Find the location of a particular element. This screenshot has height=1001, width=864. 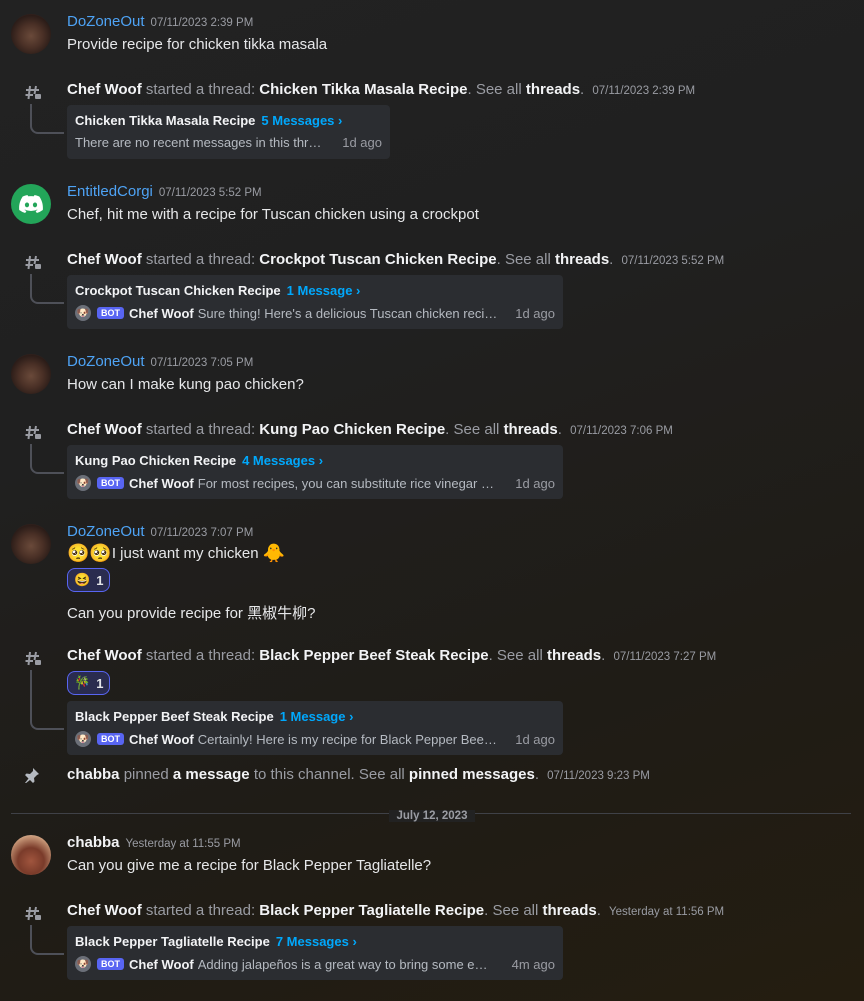

laughing-emoji: 😆 is located at coordinates (82, 579).